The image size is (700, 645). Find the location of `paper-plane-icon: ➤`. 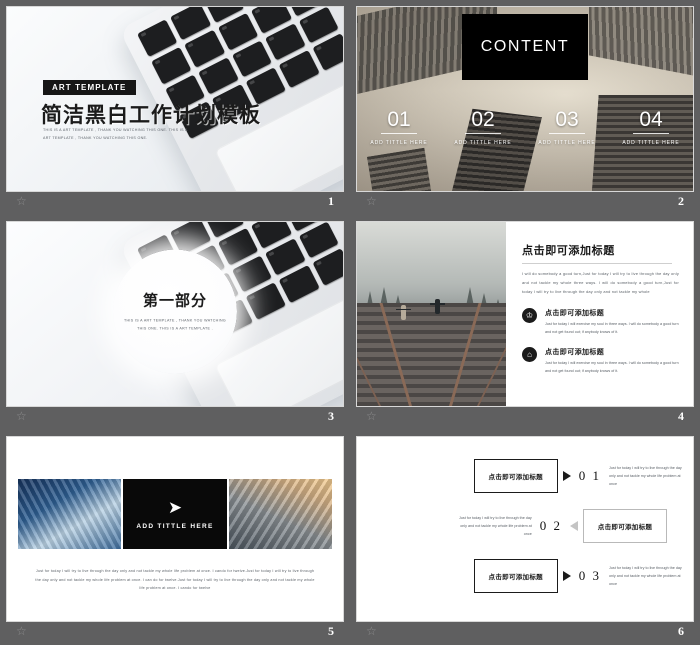

paper-plane-icon: ➤ is located at coordinates (175, 507).